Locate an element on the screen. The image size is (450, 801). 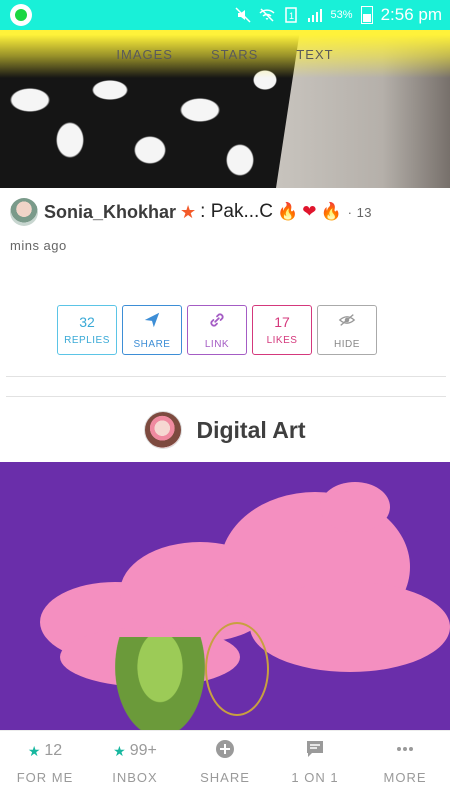
media-tabs: IMAGES STARS TEXT is located at coordinates (225, 54).